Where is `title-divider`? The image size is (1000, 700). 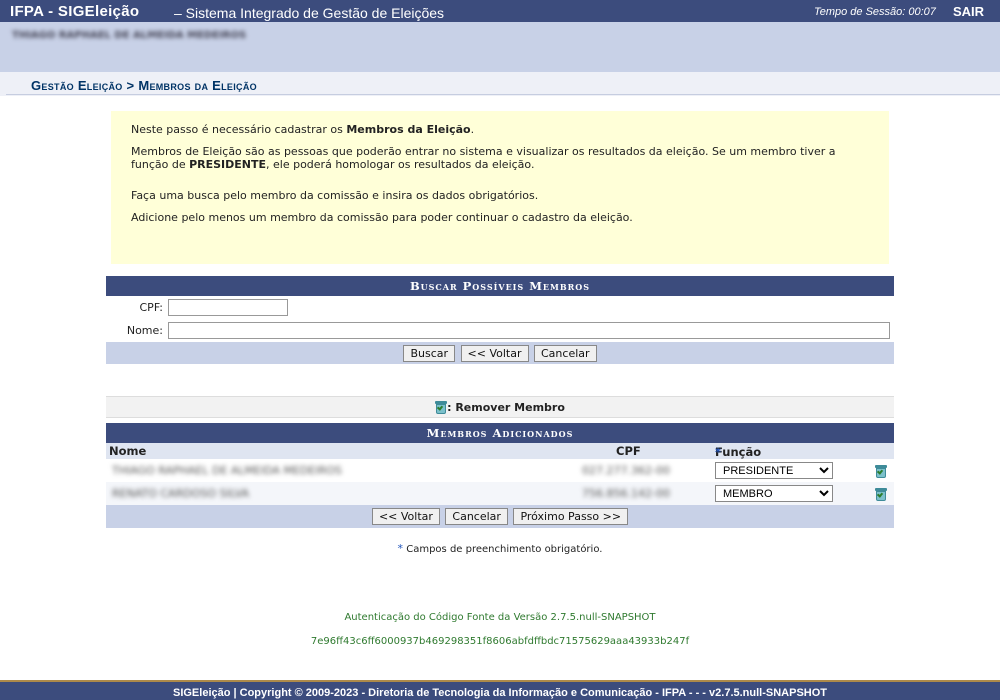
title-divider is located at coordinates (503, 94).